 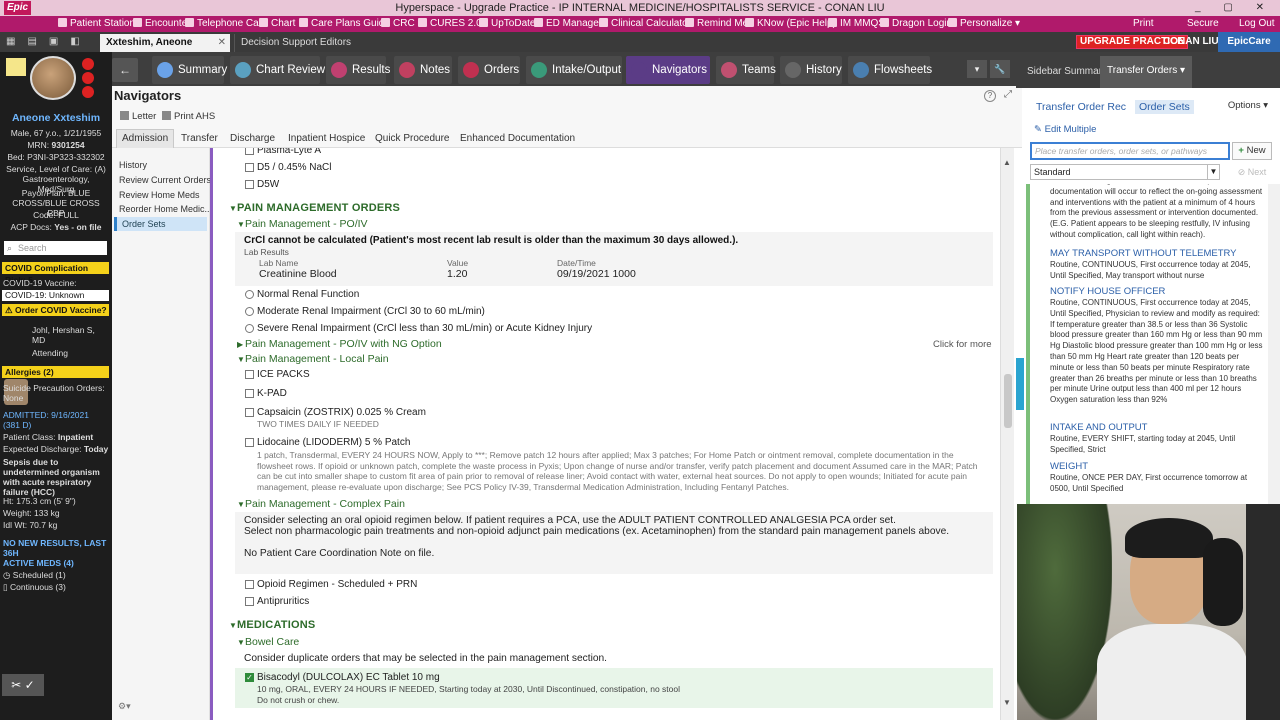 What do you see at coordinates (811, 70) in the screenshot?
I see `tab-history: History` at bounding box center [811, 70].